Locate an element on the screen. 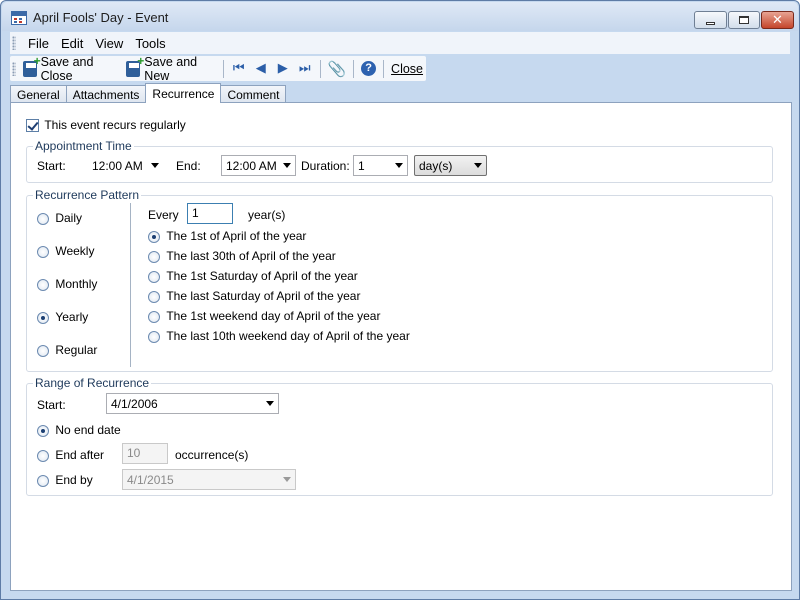 This screenshot has height=600, width=800. end-after-option: End after is located at coordinates (70, 455).